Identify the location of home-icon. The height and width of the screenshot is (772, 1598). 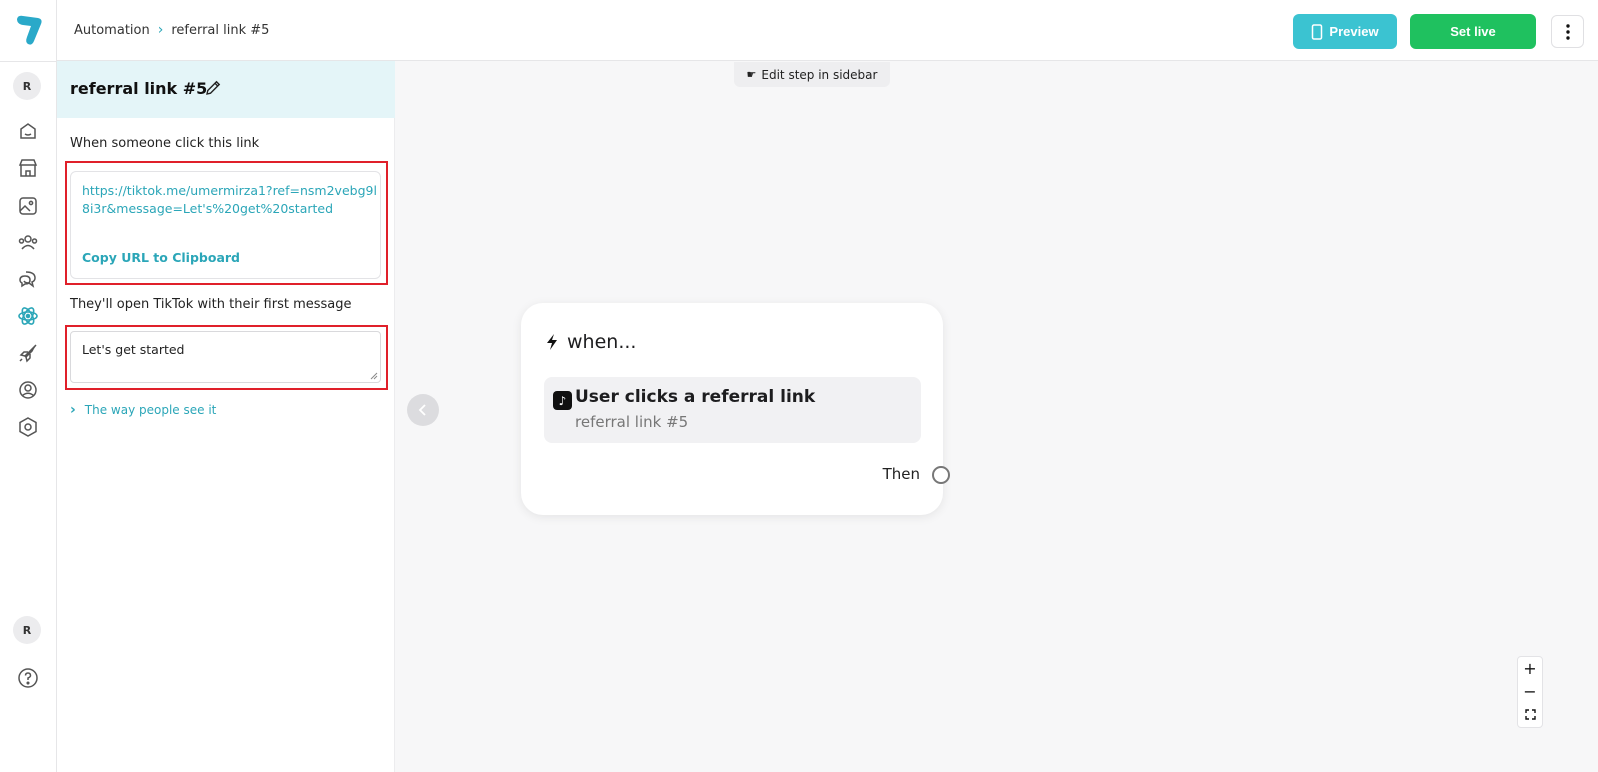
(28, 131).